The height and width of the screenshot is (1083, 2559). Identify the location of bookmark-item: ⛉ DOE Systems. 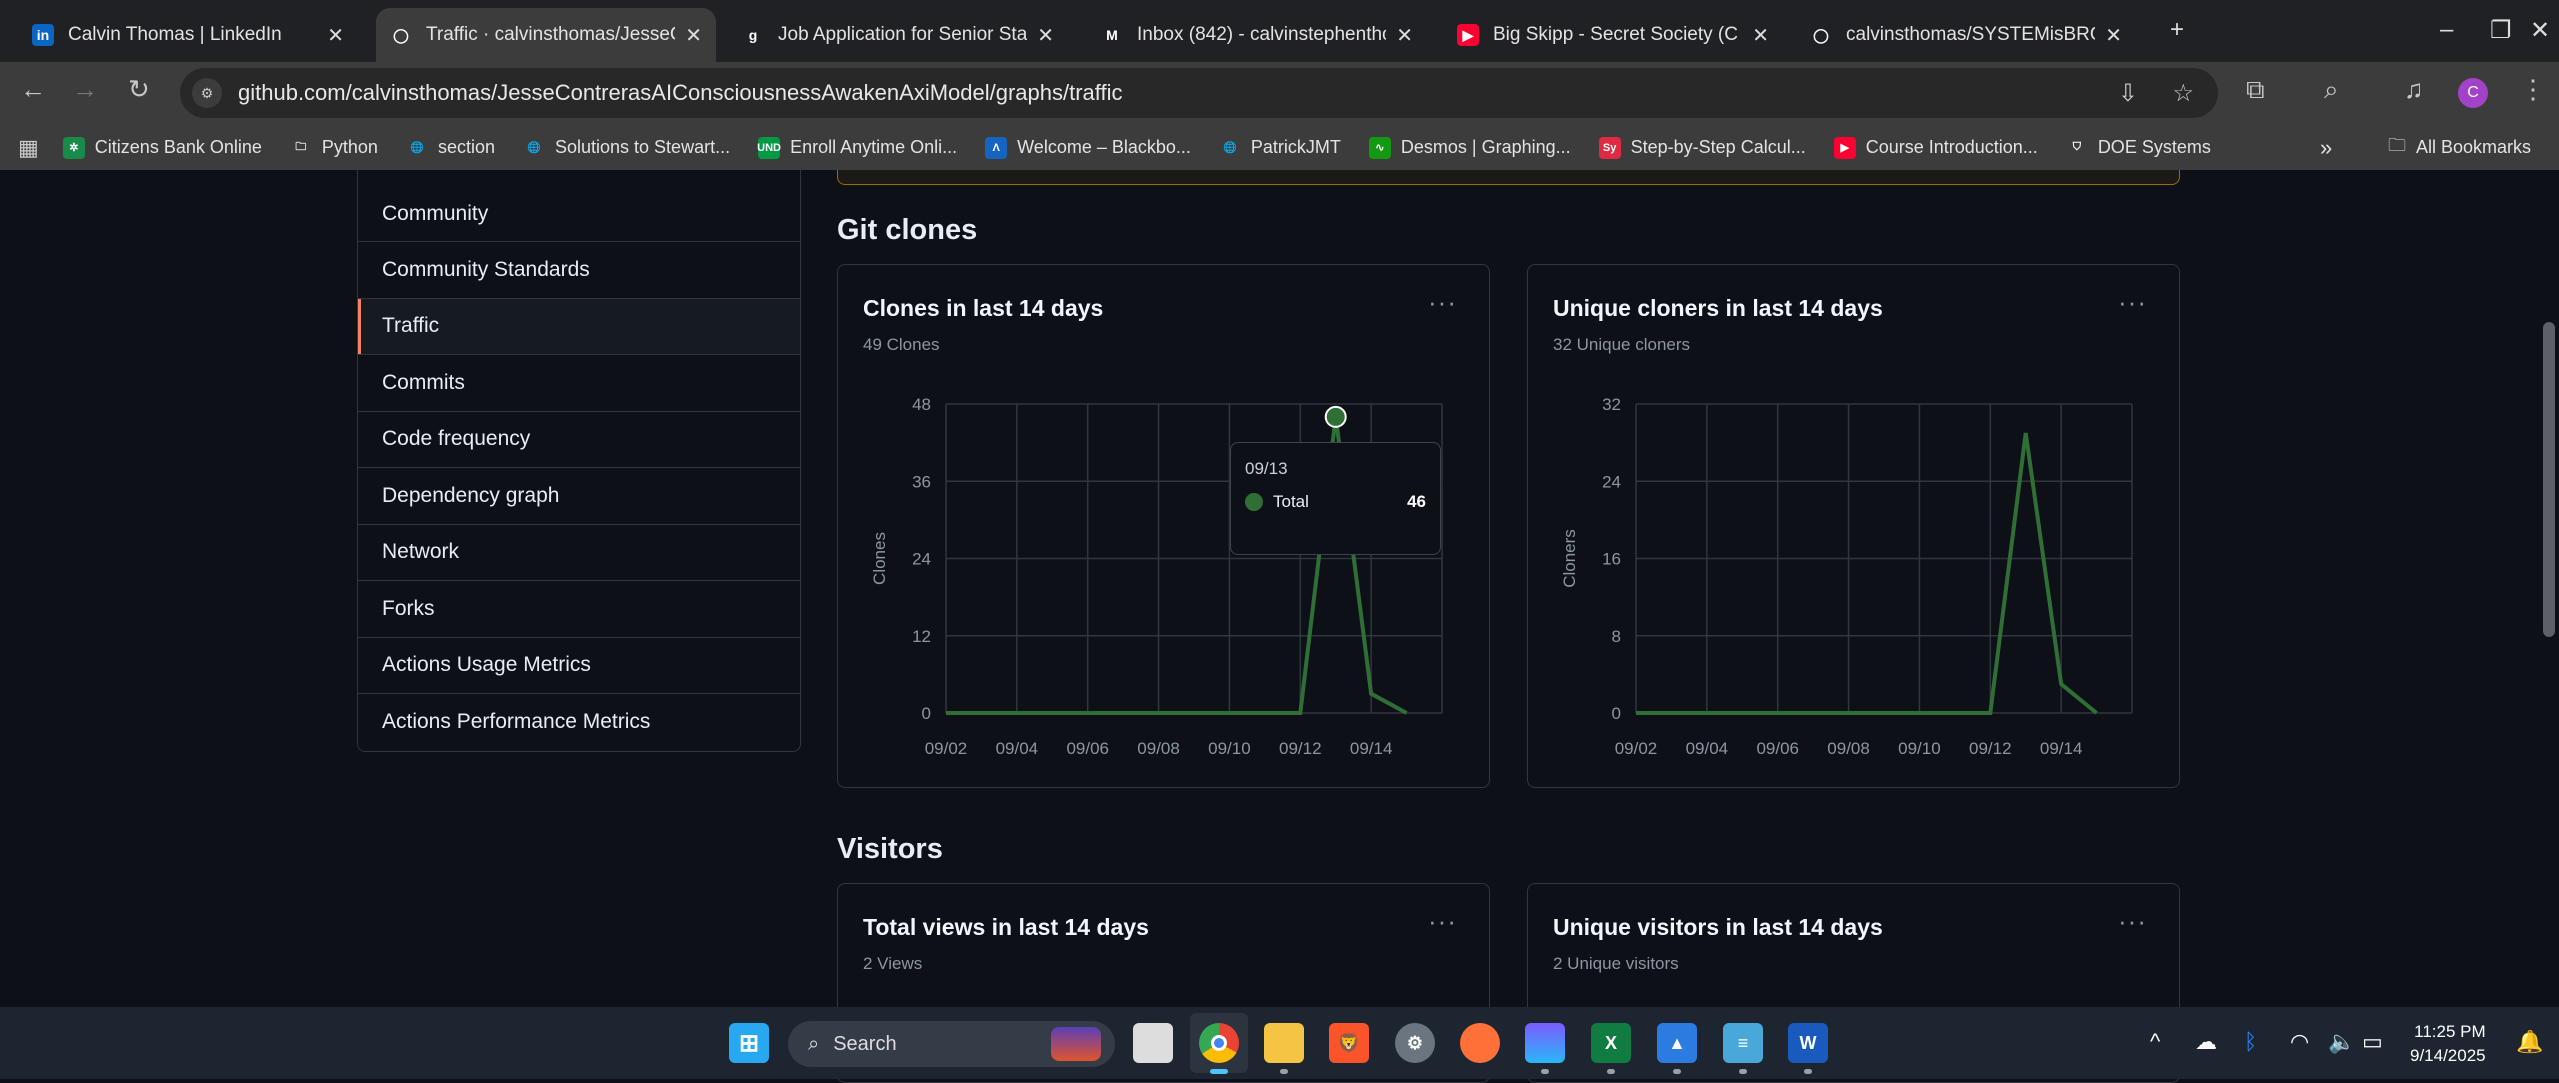
(2138, 148).